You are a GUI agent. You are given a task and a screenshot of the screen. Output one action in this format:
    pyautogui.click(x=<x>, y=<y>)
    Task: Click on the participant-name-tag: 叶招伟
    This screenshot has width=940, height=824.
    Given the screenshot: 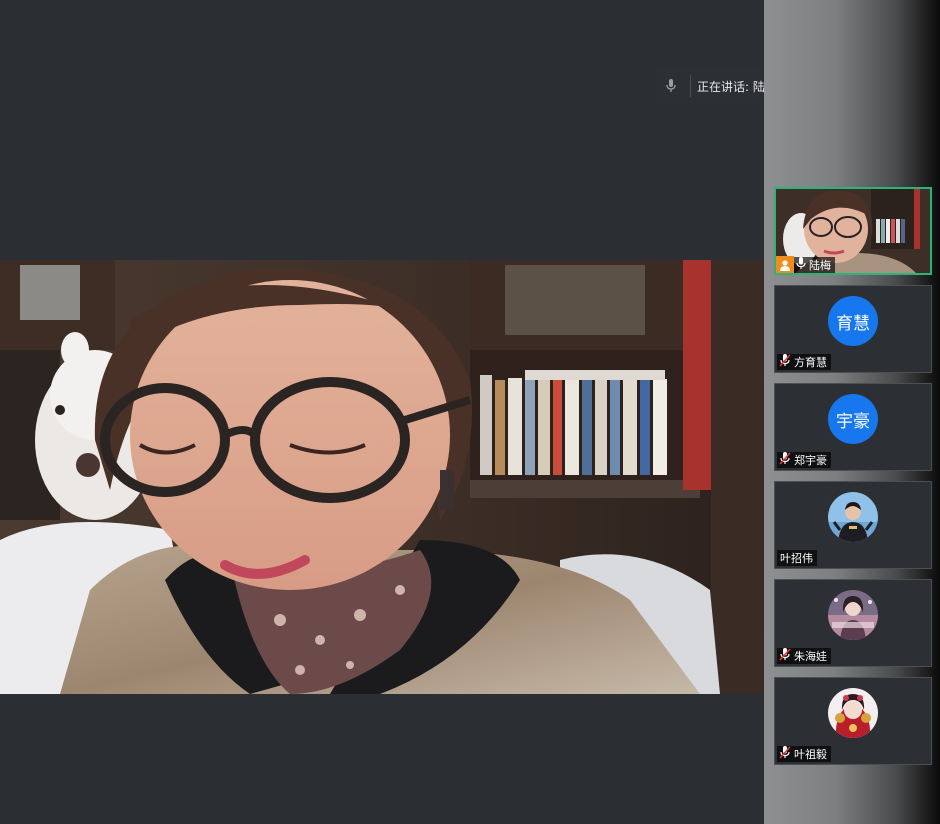 What is the action you would take?
    pyautogui.click(x=797, y=558)
    